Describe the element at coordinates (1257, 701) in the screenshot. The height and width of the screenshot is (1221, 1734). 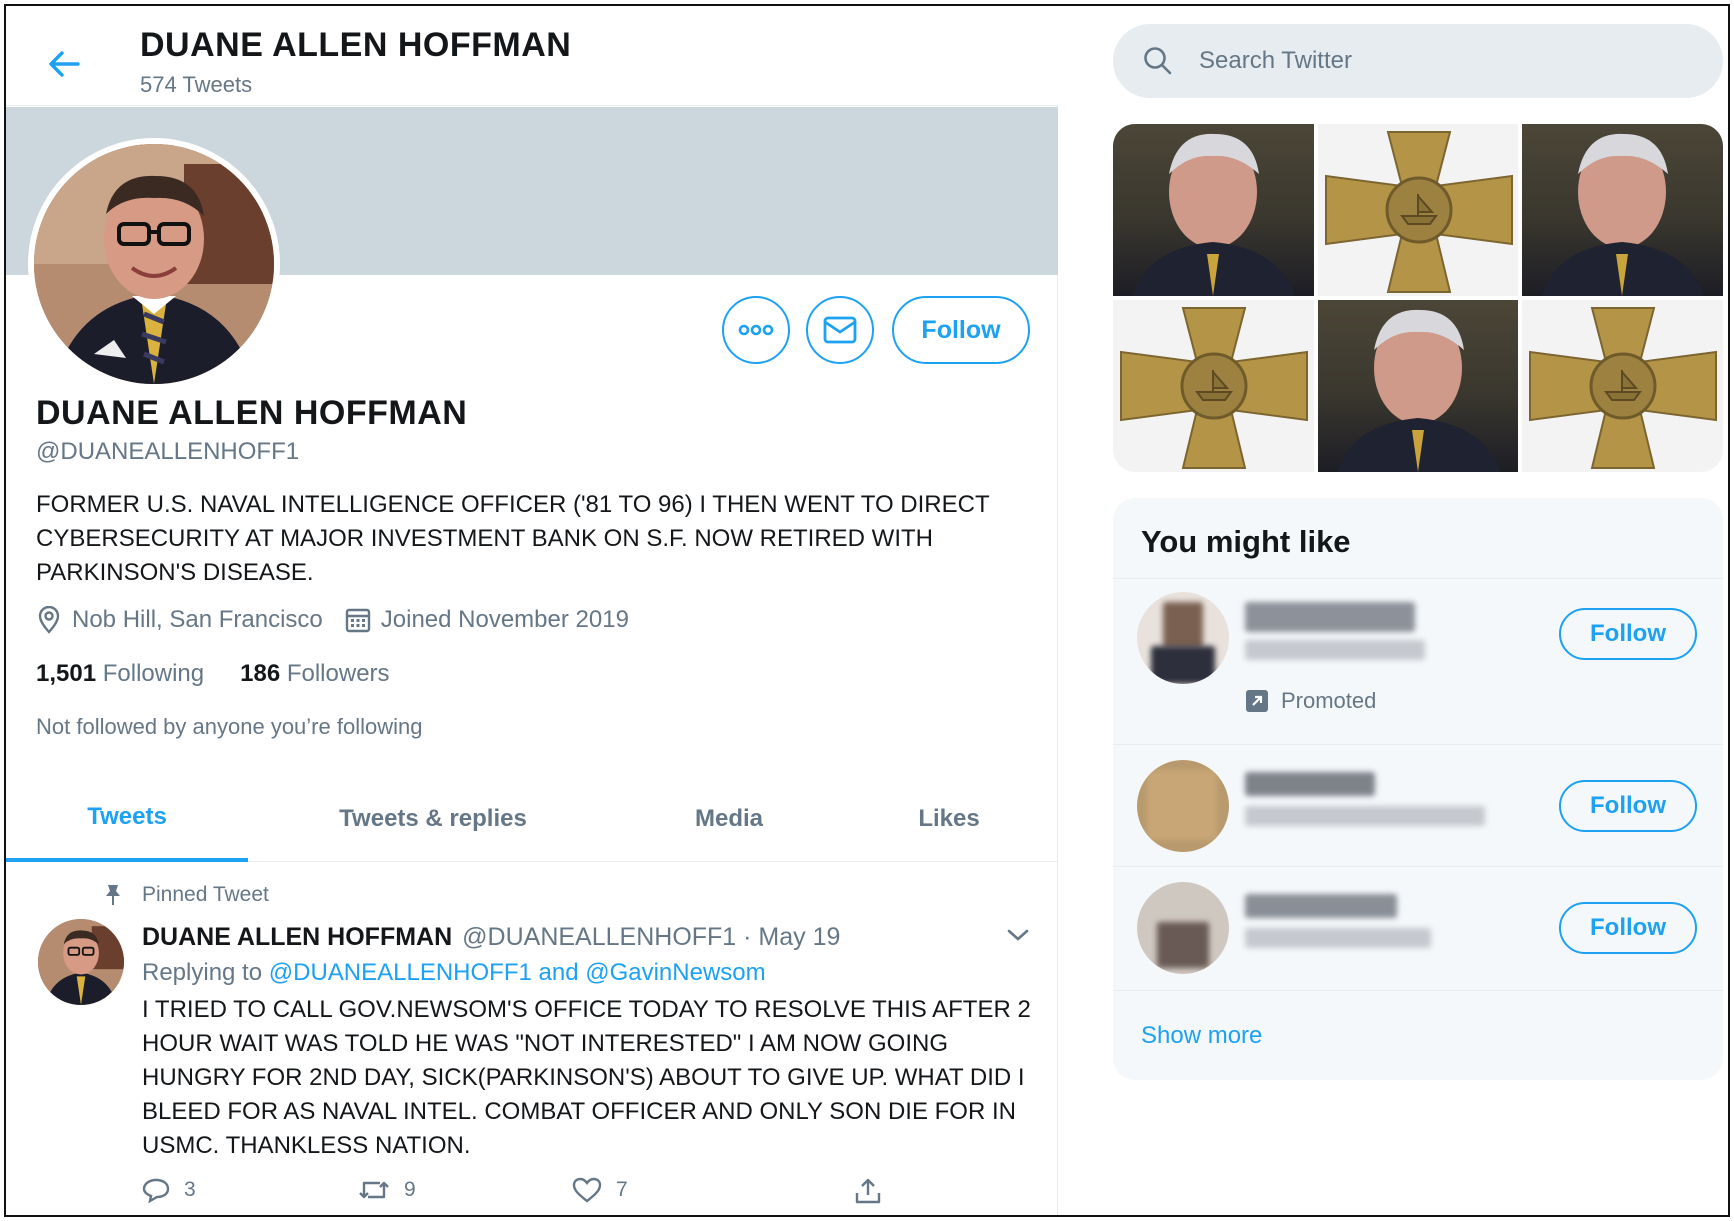
I see `promoted-icon` at that location.